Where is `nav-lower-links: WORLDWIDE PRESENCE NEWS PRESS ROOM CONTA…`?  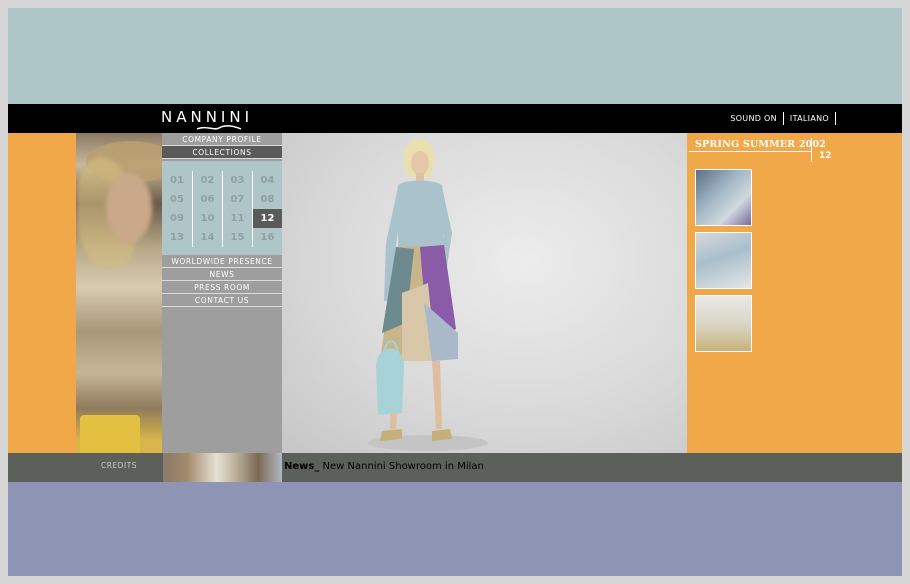 nav-lower-links: WORLDWIDE PRESENCE NEWS PRESS ROOM CONTA… is located at coordinates (222, 281).